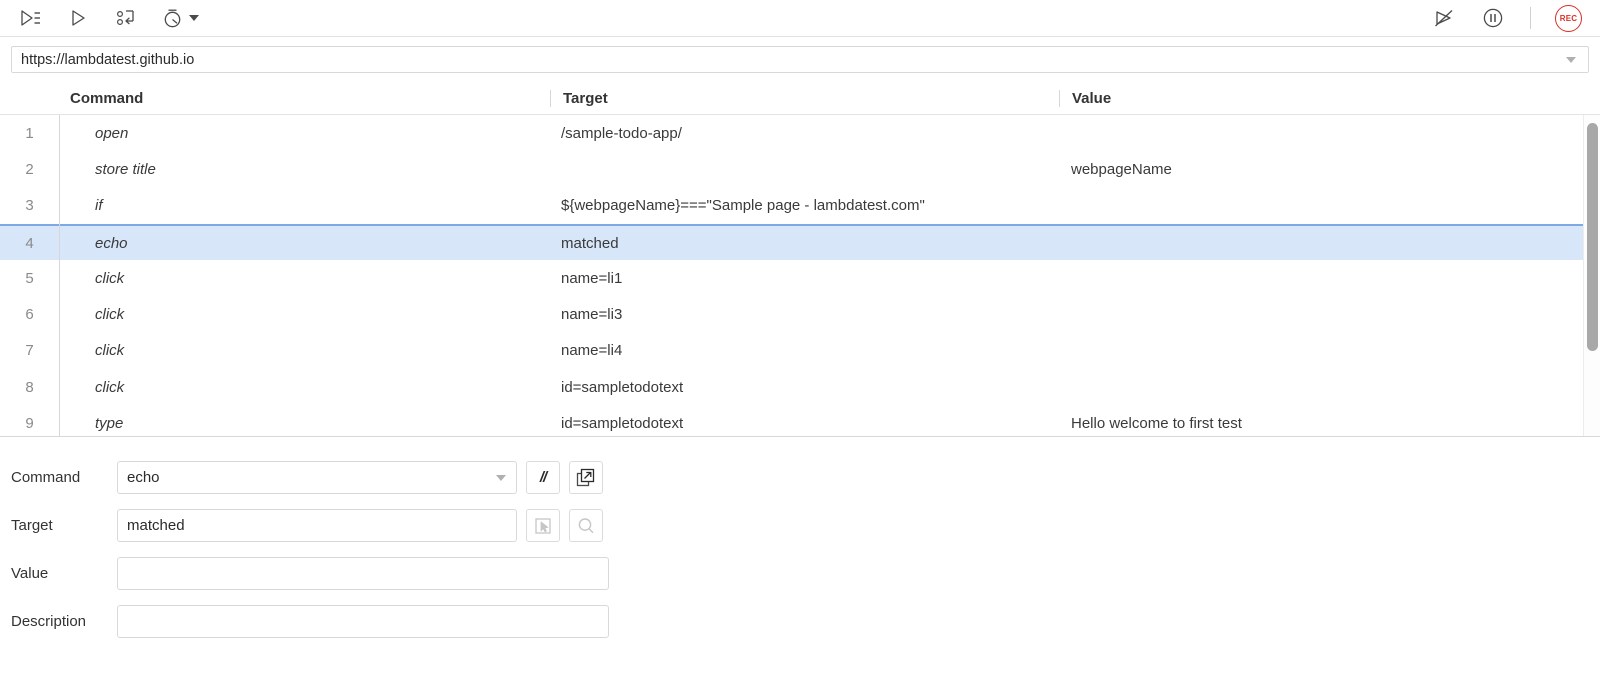 Image resolution: width=1600 pixels, height=683 pixels. I want to click on url-bar, so click(800, 59).